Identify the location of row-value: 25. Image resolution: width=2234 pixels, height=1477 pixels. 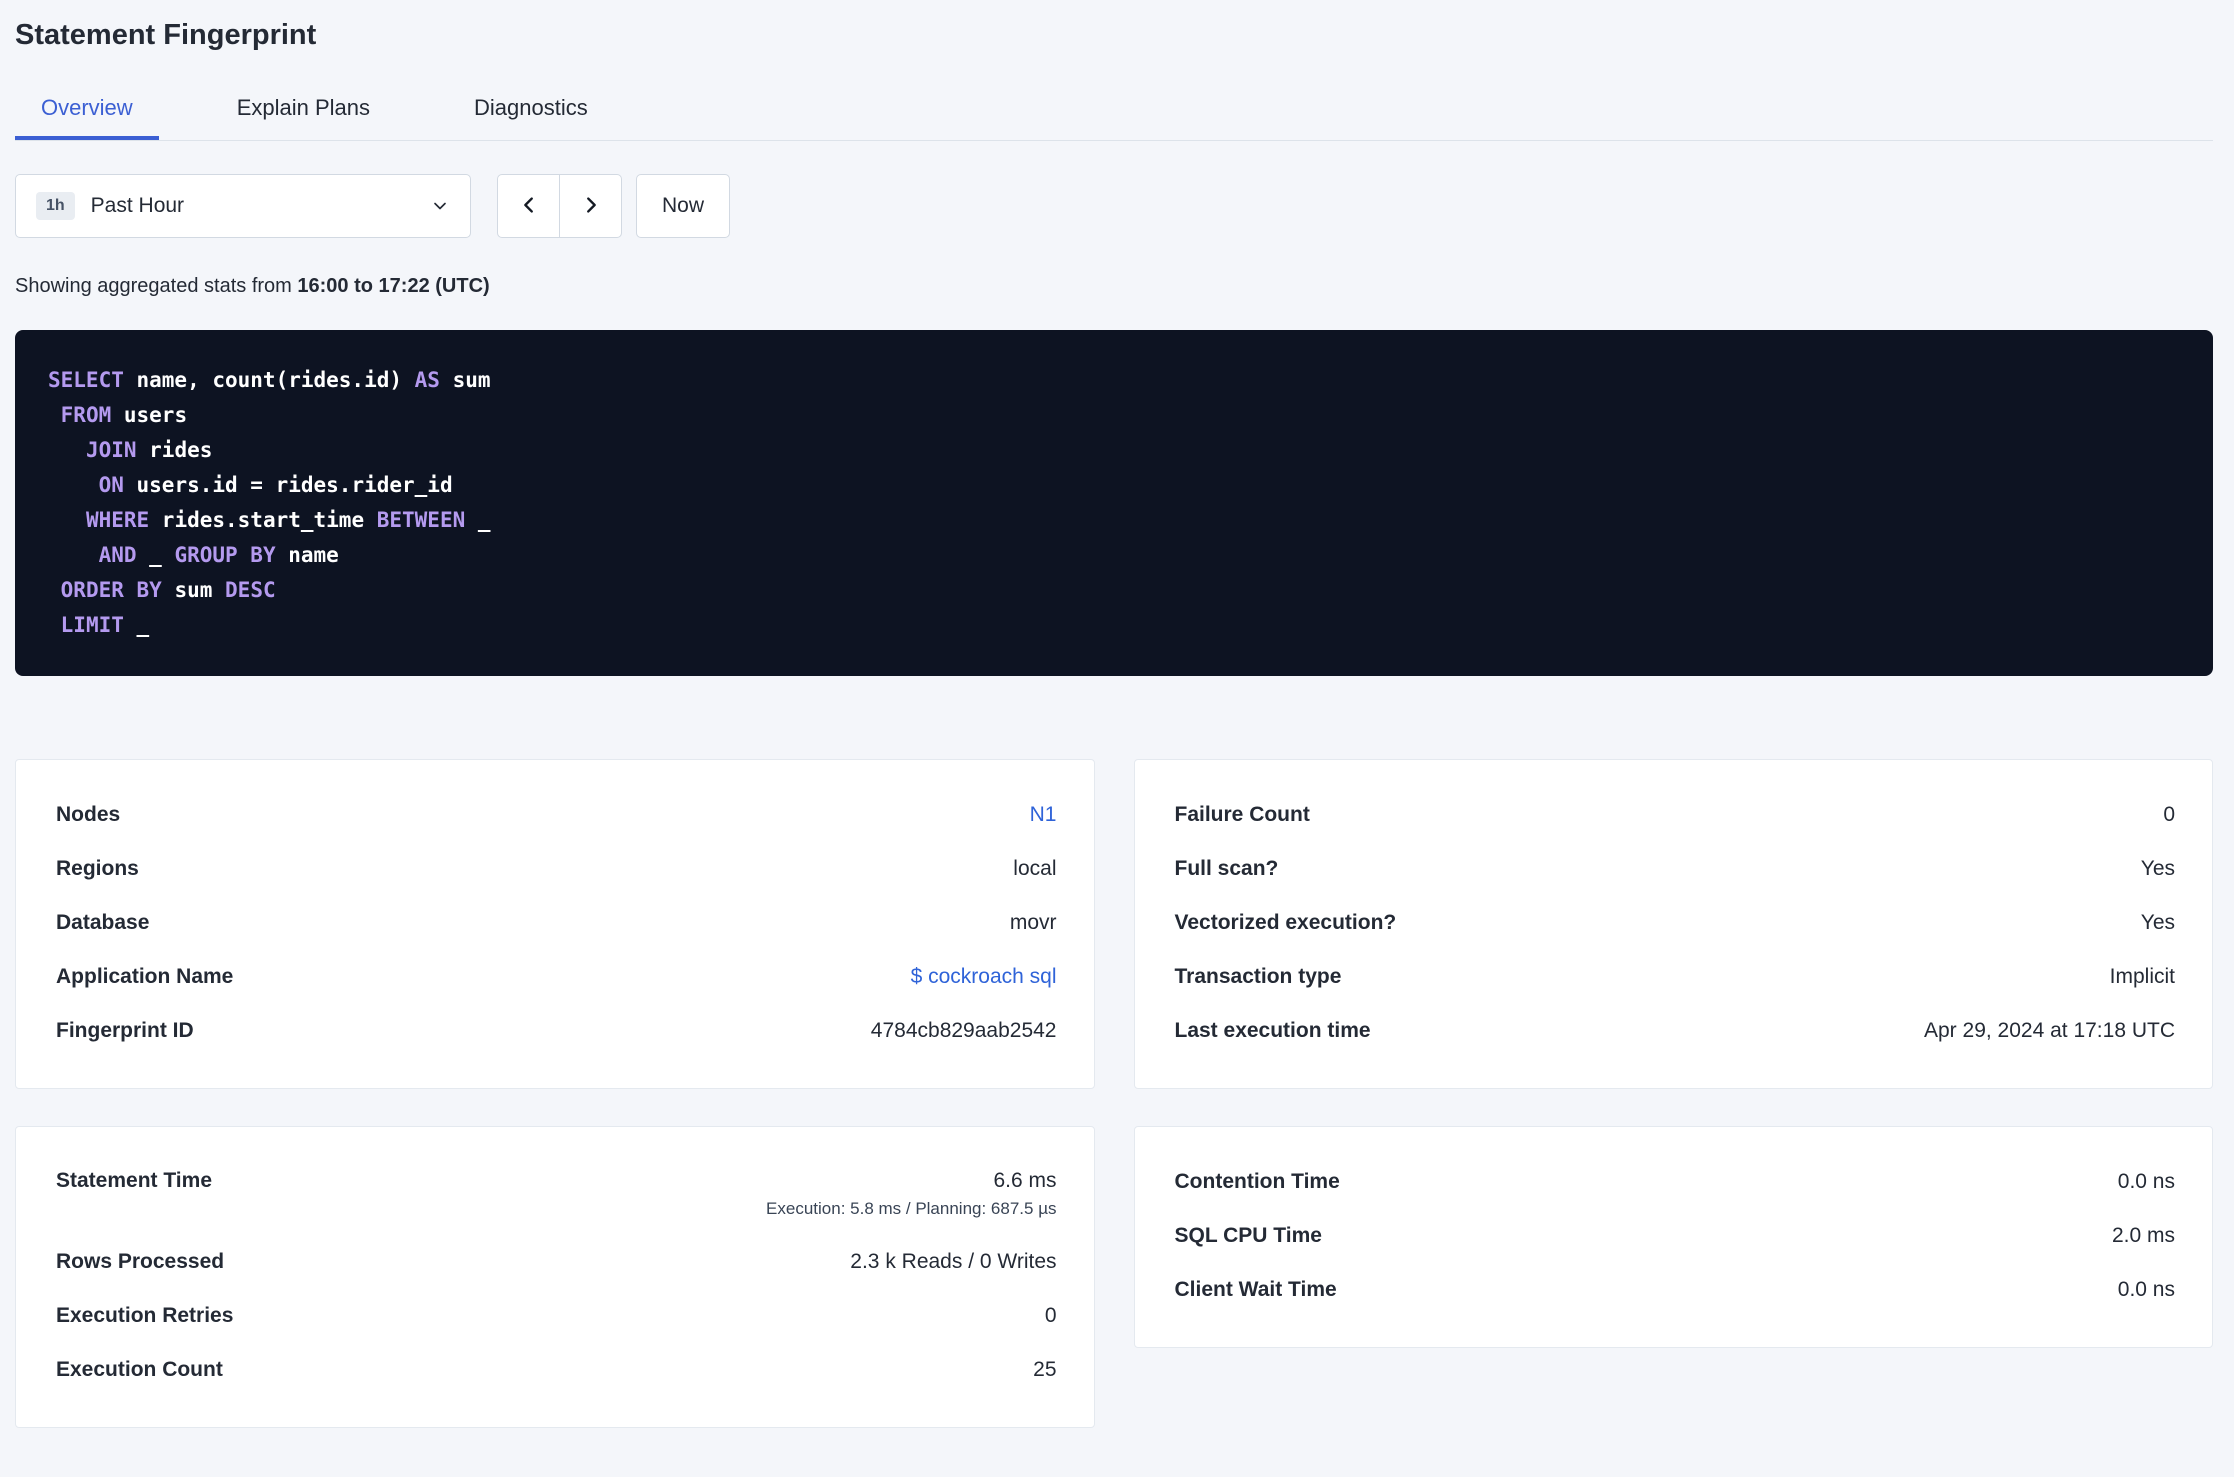
(1045, 1369).